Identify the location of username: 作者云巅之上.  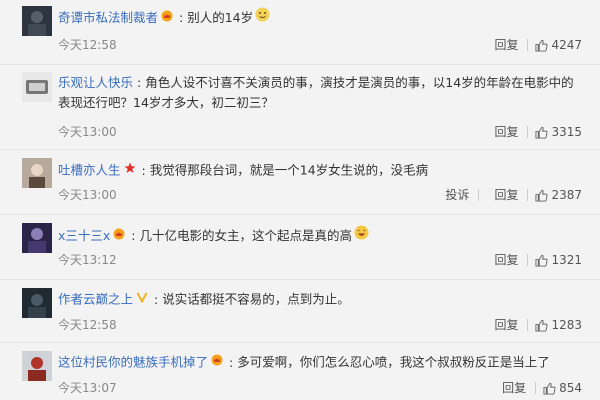
(95, 299).